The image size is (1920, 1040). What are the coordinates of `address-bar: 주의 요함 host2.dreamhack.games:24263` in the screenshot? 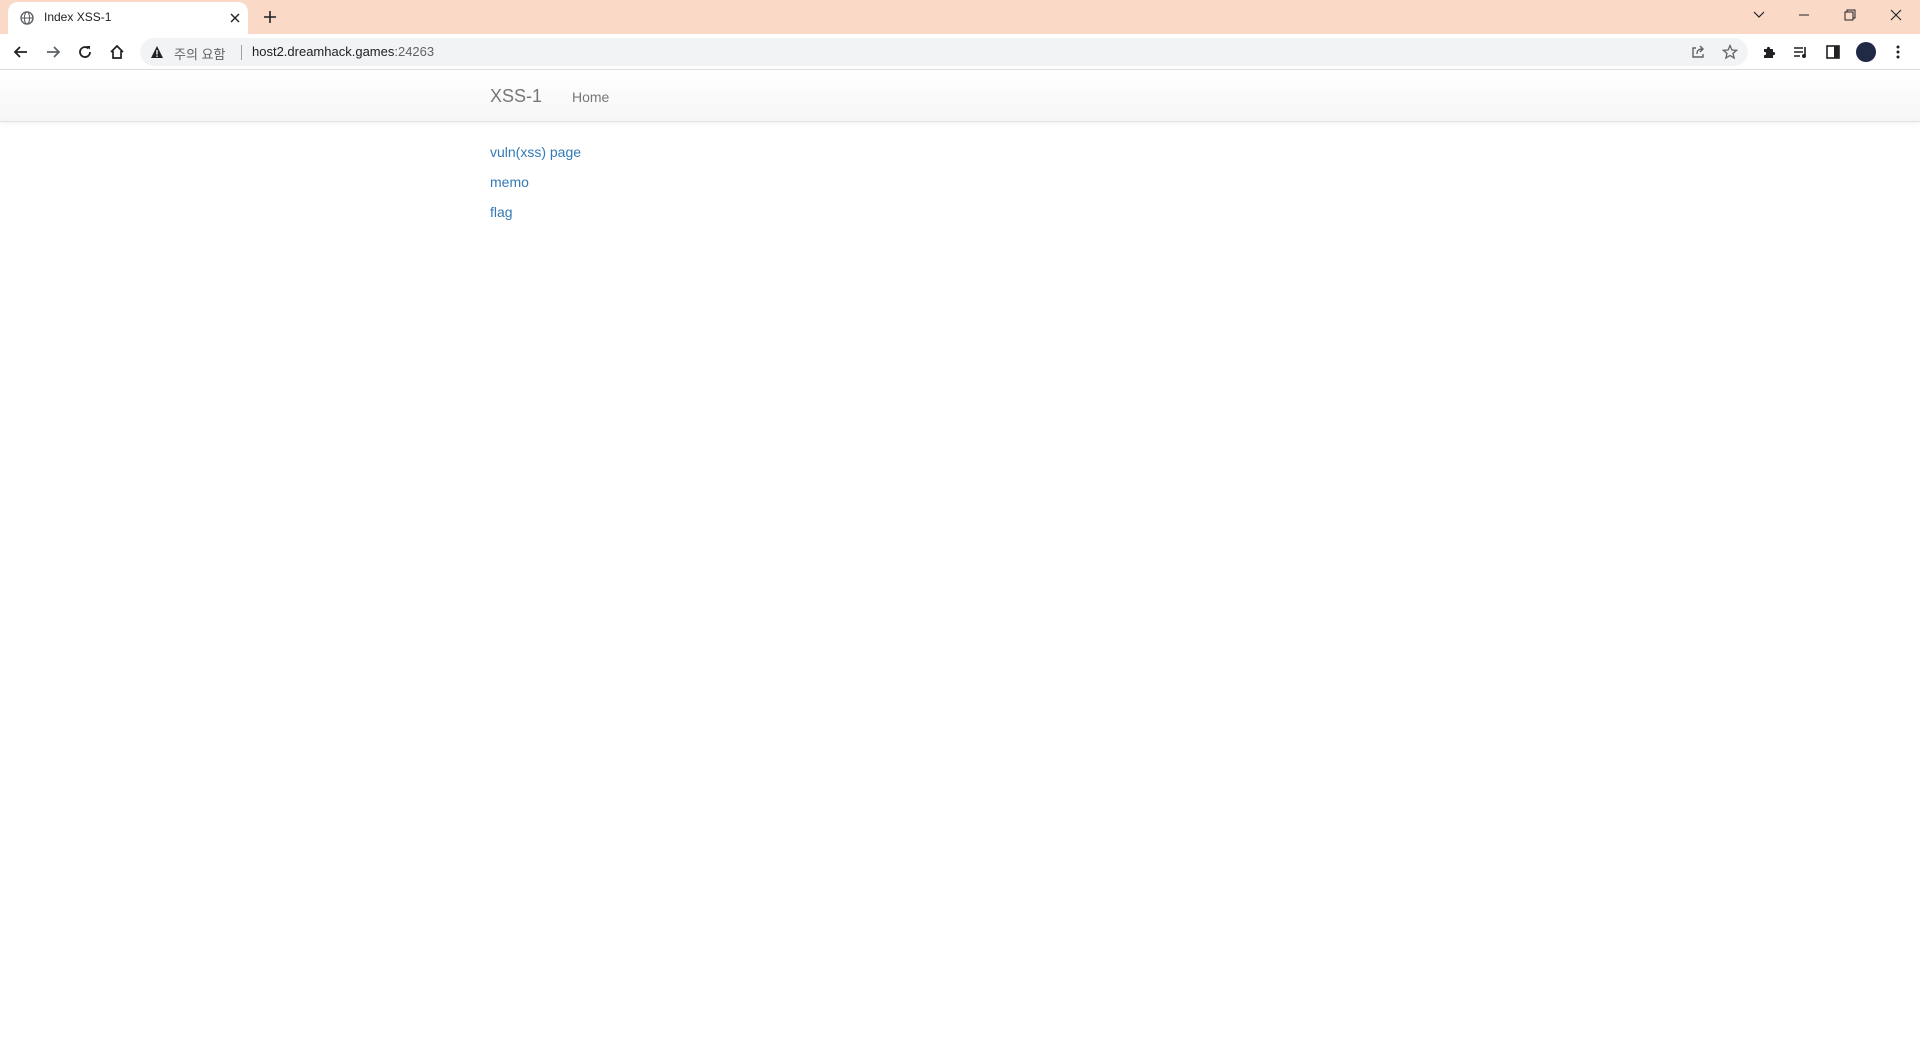 It's located at (944, 52).